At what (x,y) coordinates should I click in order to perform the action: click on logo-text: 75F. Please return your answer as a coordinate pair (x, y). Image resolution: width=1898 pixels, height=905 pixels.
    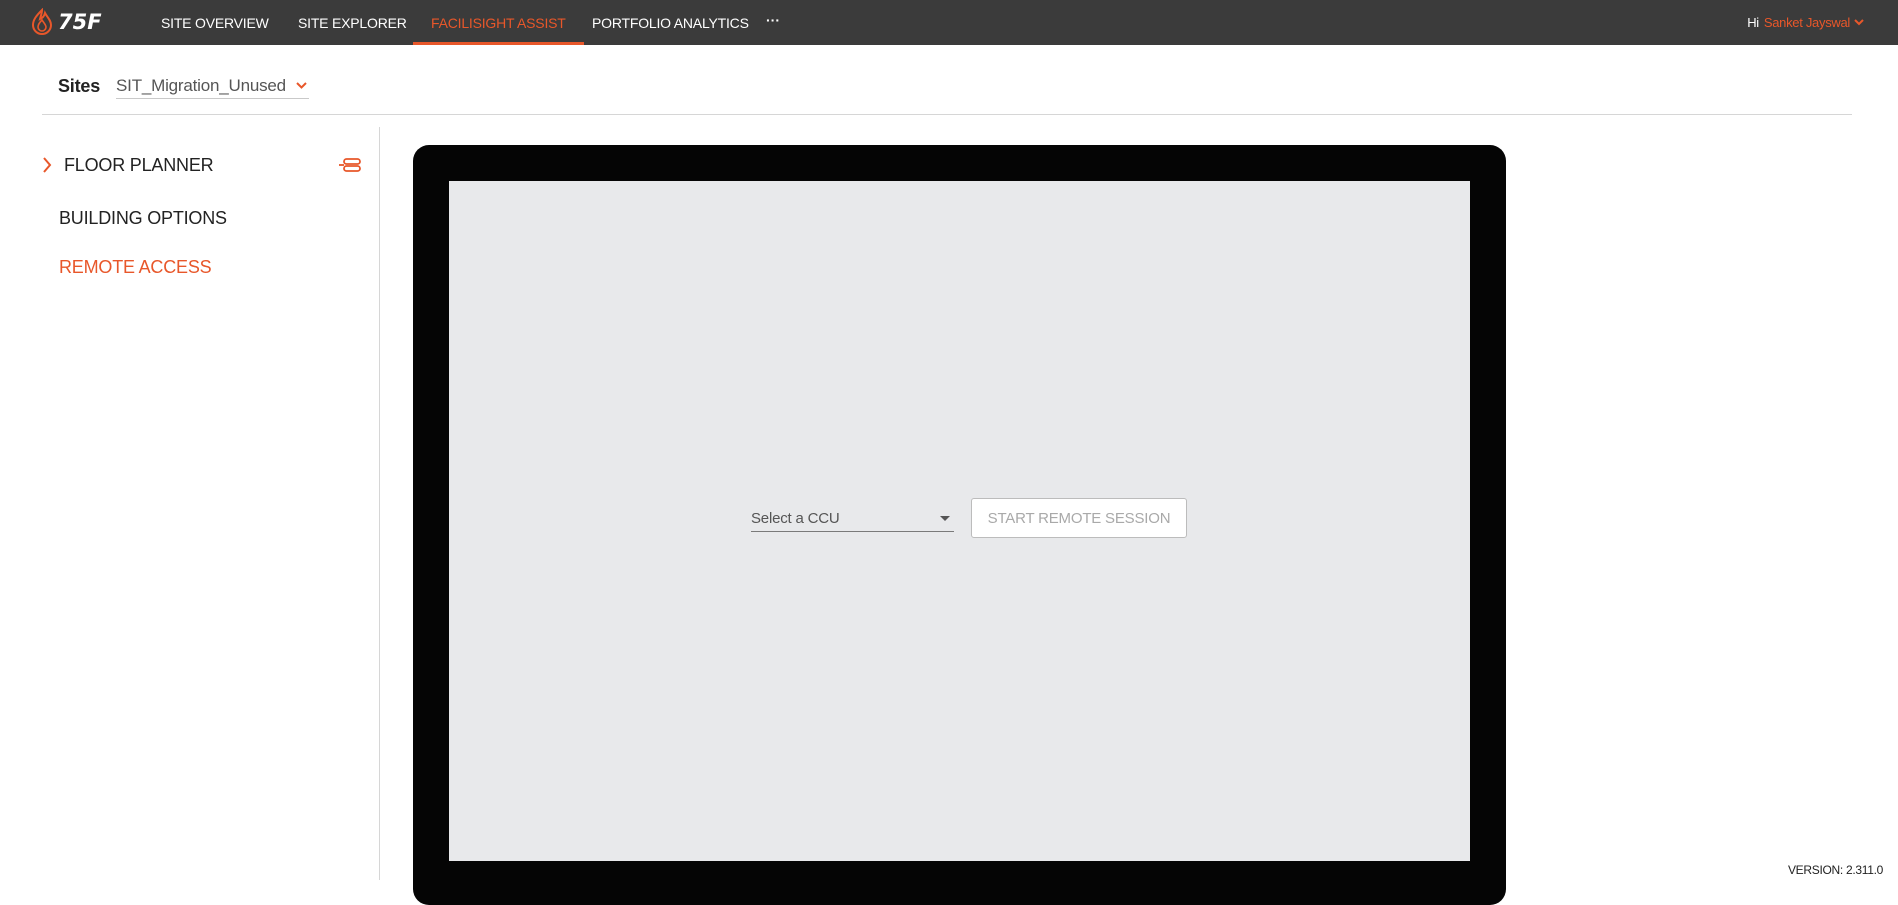
    Looking at the image, I should click on (80, 22).